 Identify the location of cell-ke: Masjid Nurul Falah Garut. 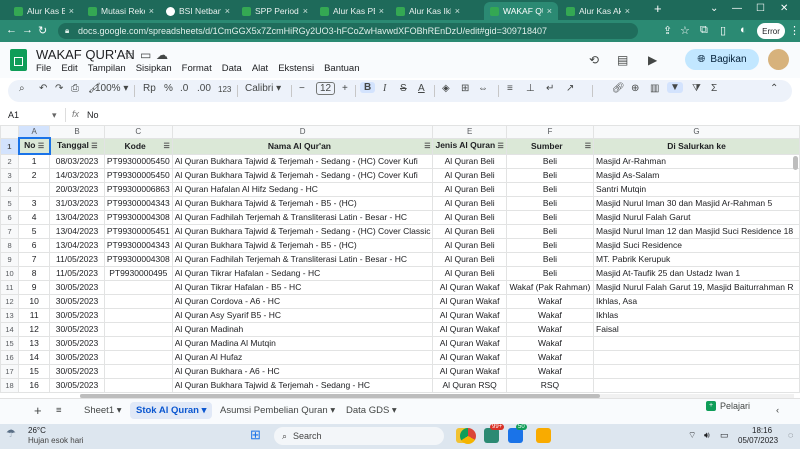
(696, 217).